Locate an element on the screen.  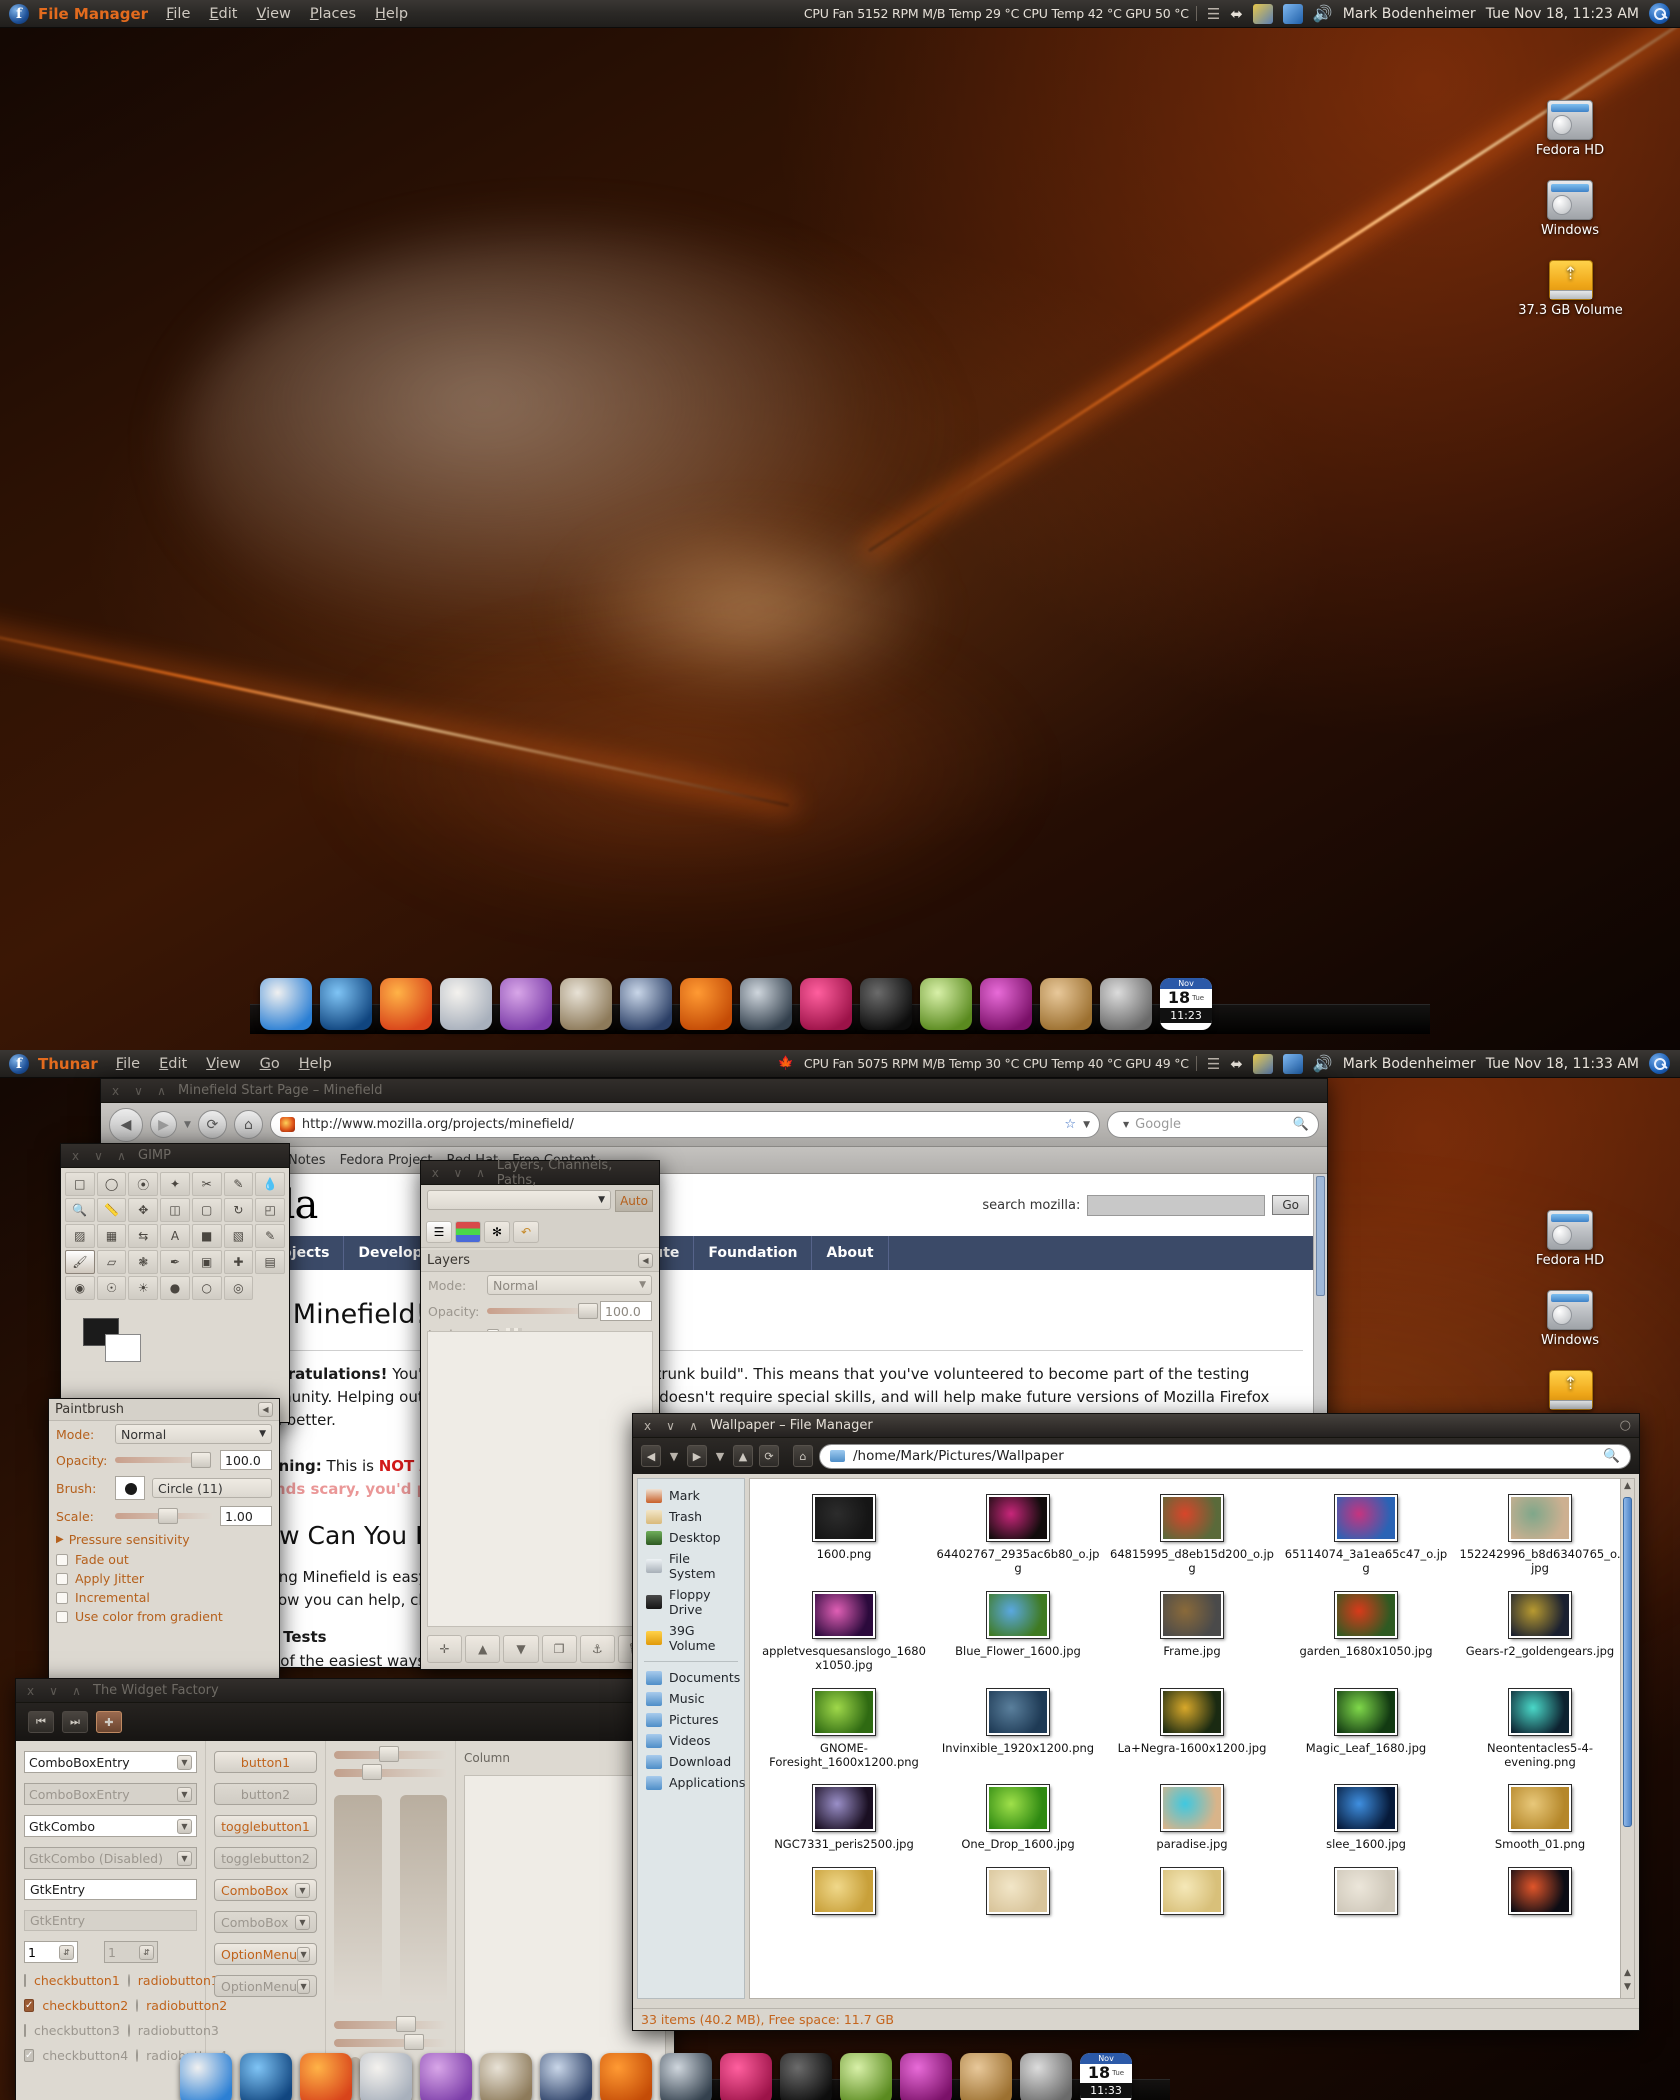
volume-icon: 🔊 is located at coordinates (1323, 1063).